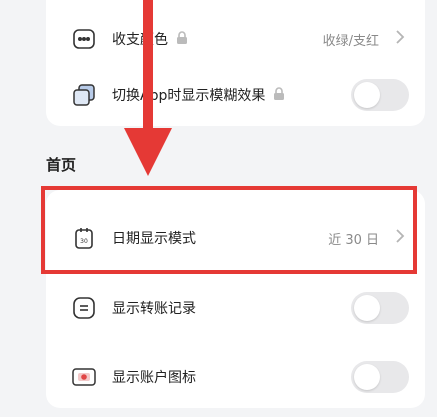 The image size is (437, 417). What do you see at coordinates (61, 165) in the screenshot?
I see `home-section-title: 首页` at bounding box center [61, 165].